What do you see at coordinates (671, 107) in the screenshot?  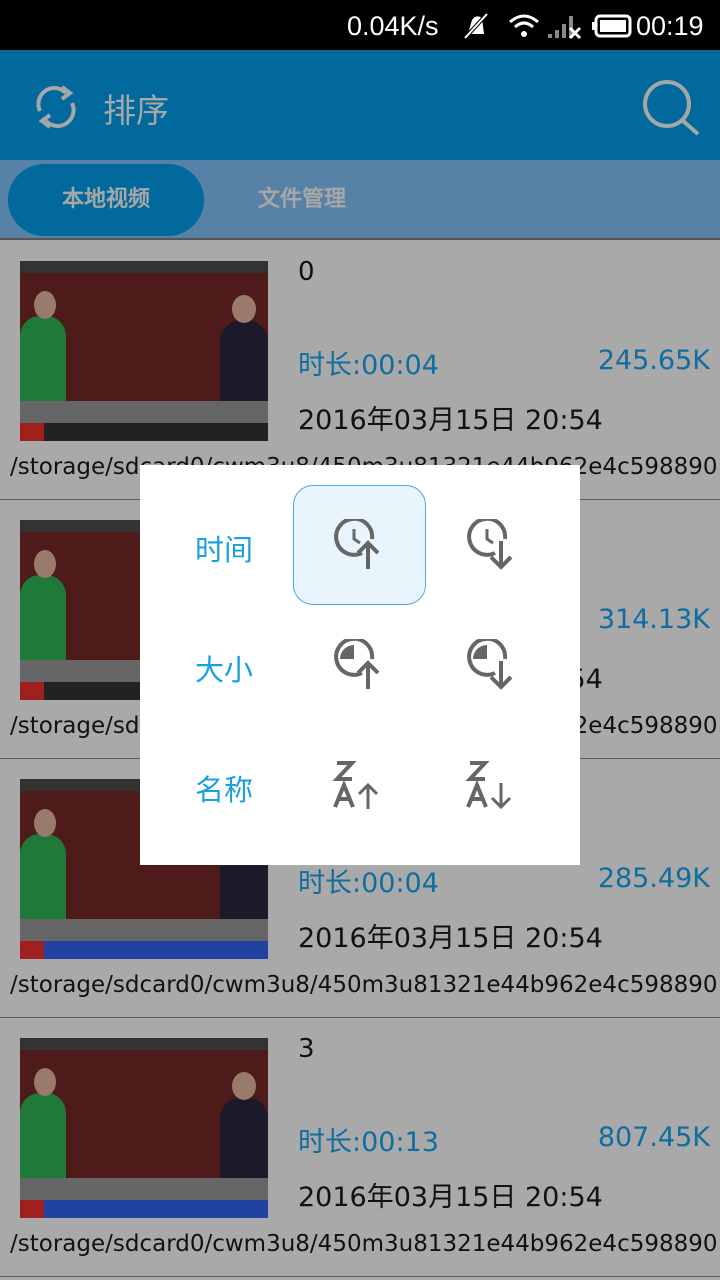 I see `search-icon` at bounding box center [671, 107].